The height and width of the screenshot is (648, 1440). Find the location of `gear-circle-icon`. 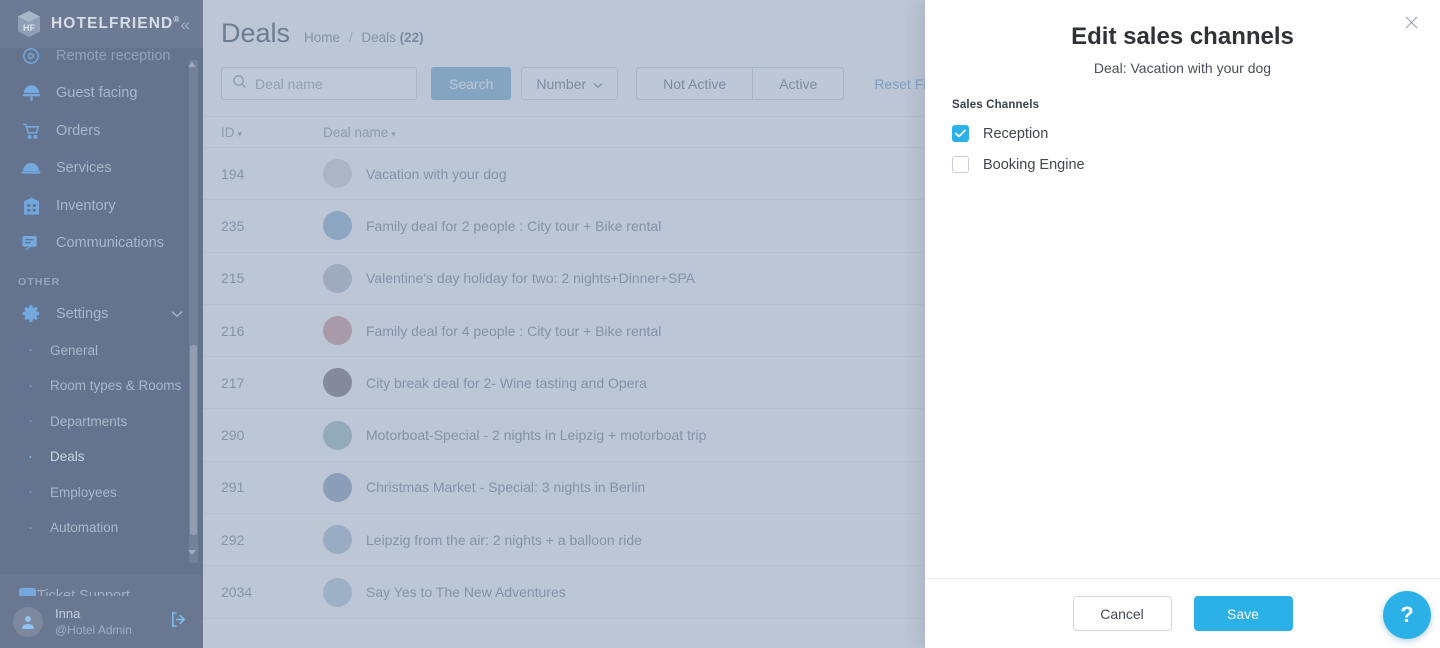

gear-circle-icon is located at coordinates (31, 57).